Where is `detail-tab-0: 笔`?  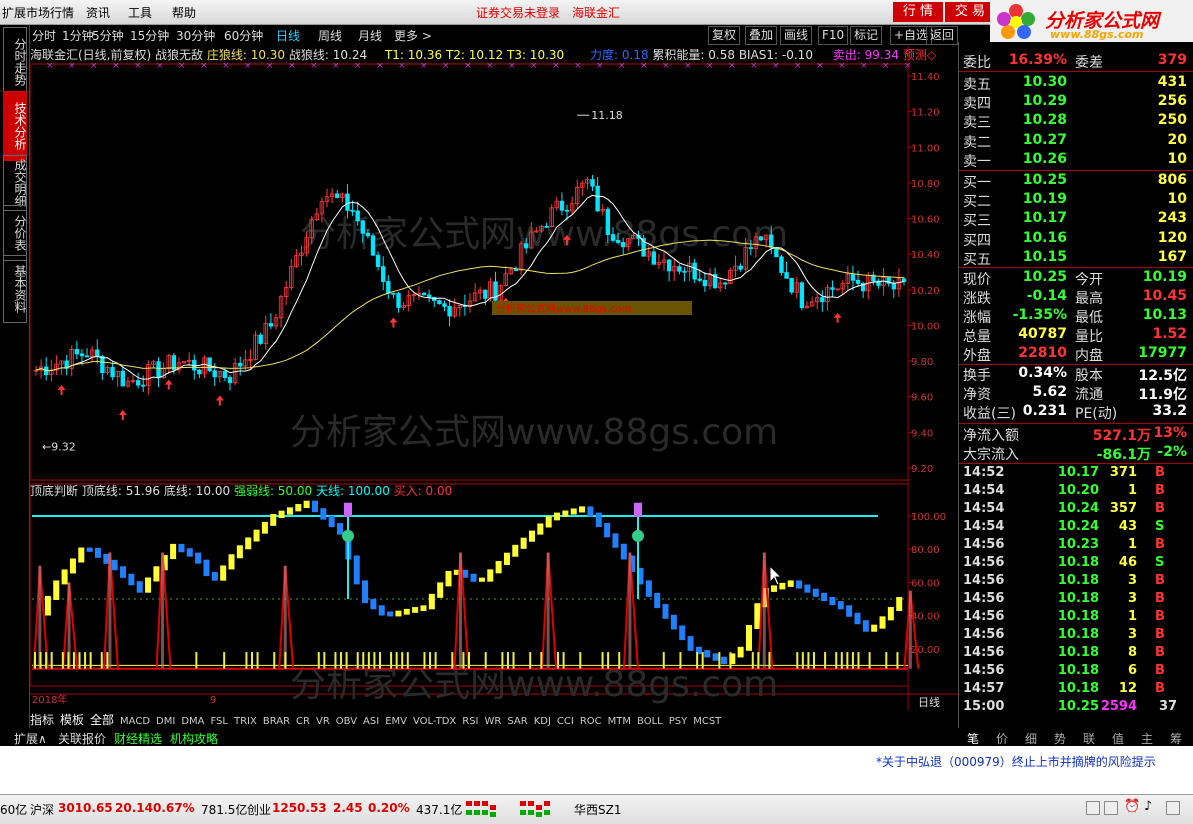 detail-tab-0: 笔 is located at coordinates (973, 738).